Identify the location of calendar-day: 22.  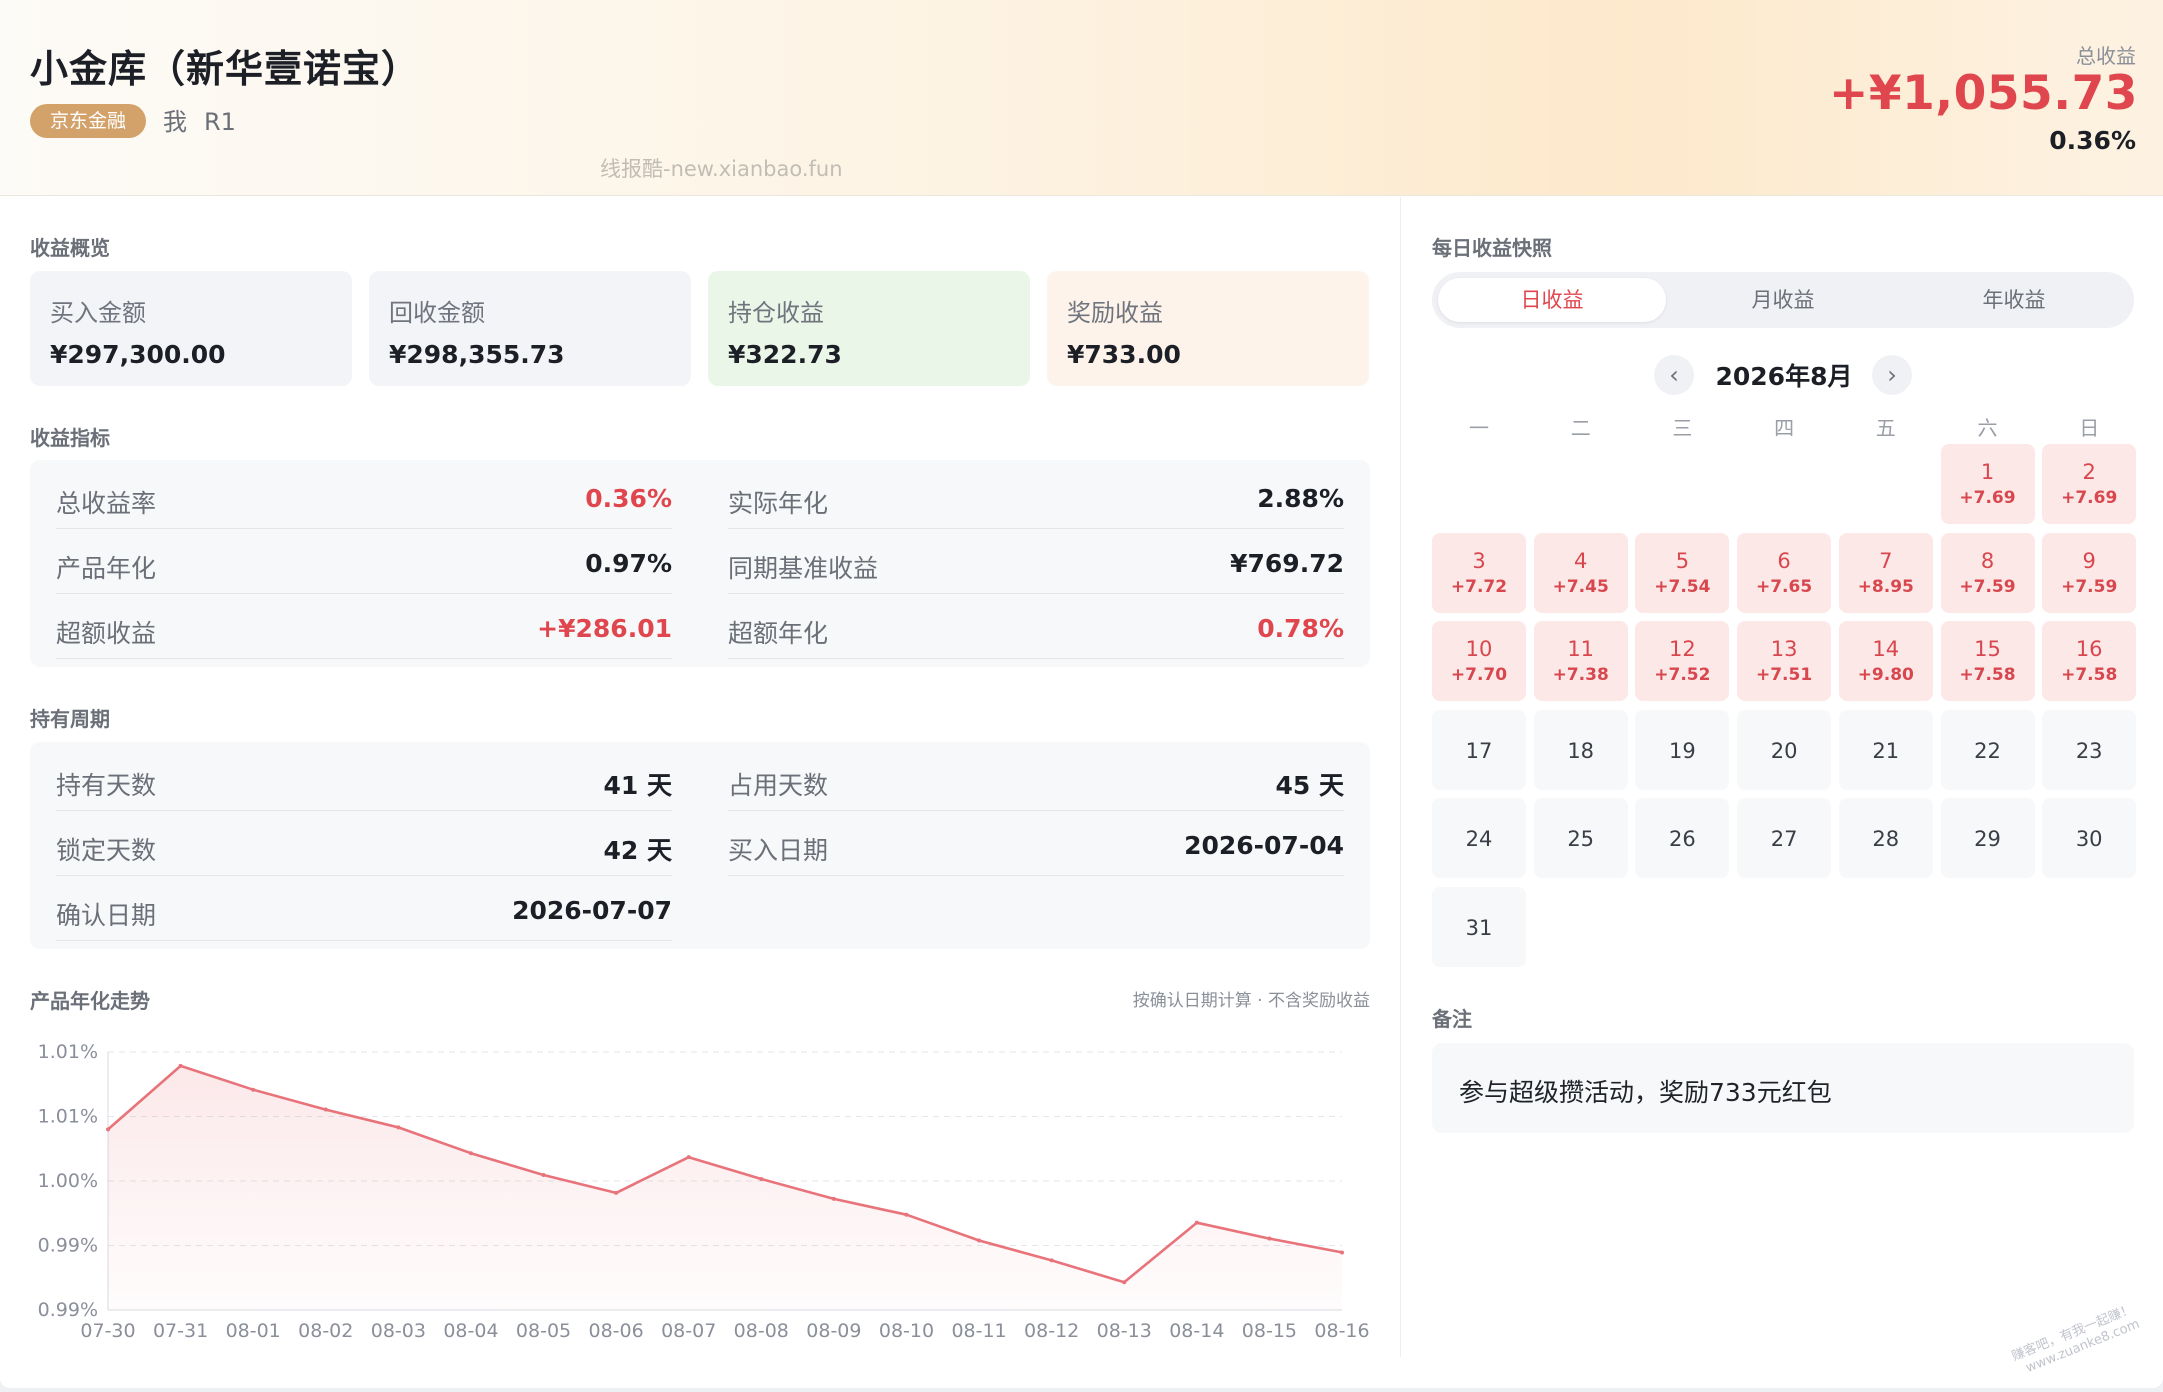
(1987, 749).